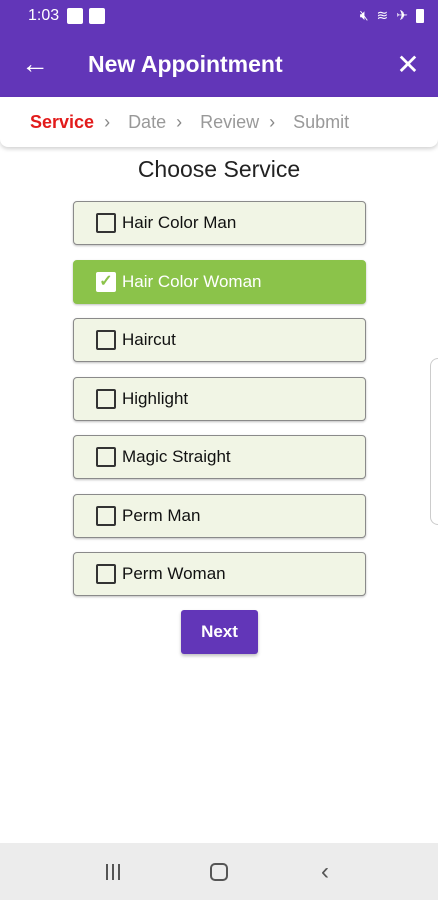 Image resolution: width=438 pixels, height=900 pixels. What do you see at coordinates (382, 15) in the screenshot?
I see `wifi-icon: ≋` at bounding box center [382, 15].